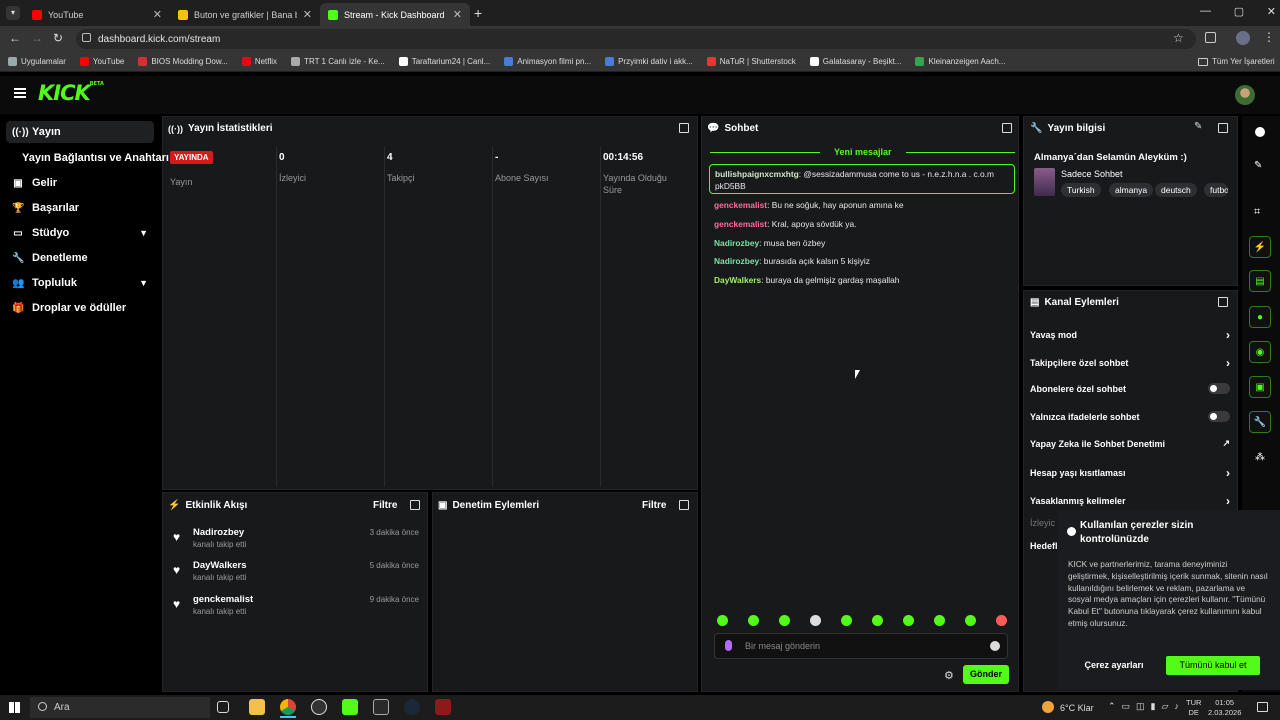 The height and width of the screenshot is (720, 1280). What do you see at coordinates (1243, 38) in the screenshot?
I see `profile-icon` at bounding box center [1243, 38].